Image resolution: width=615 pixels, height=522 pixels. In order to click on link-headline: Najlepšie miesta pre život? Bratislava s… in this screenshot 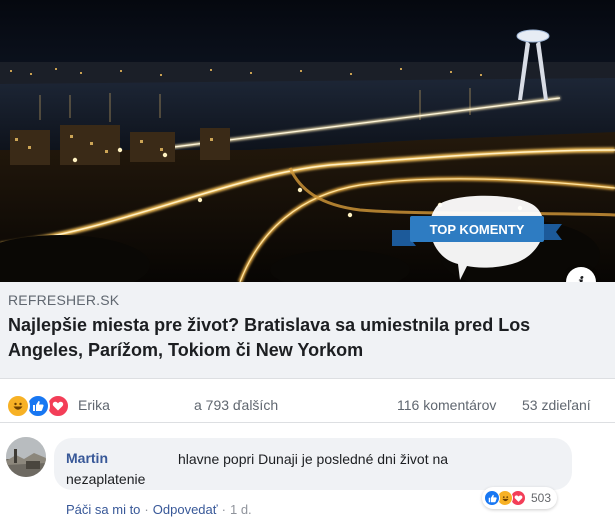, I will do `click(308, 338)`.